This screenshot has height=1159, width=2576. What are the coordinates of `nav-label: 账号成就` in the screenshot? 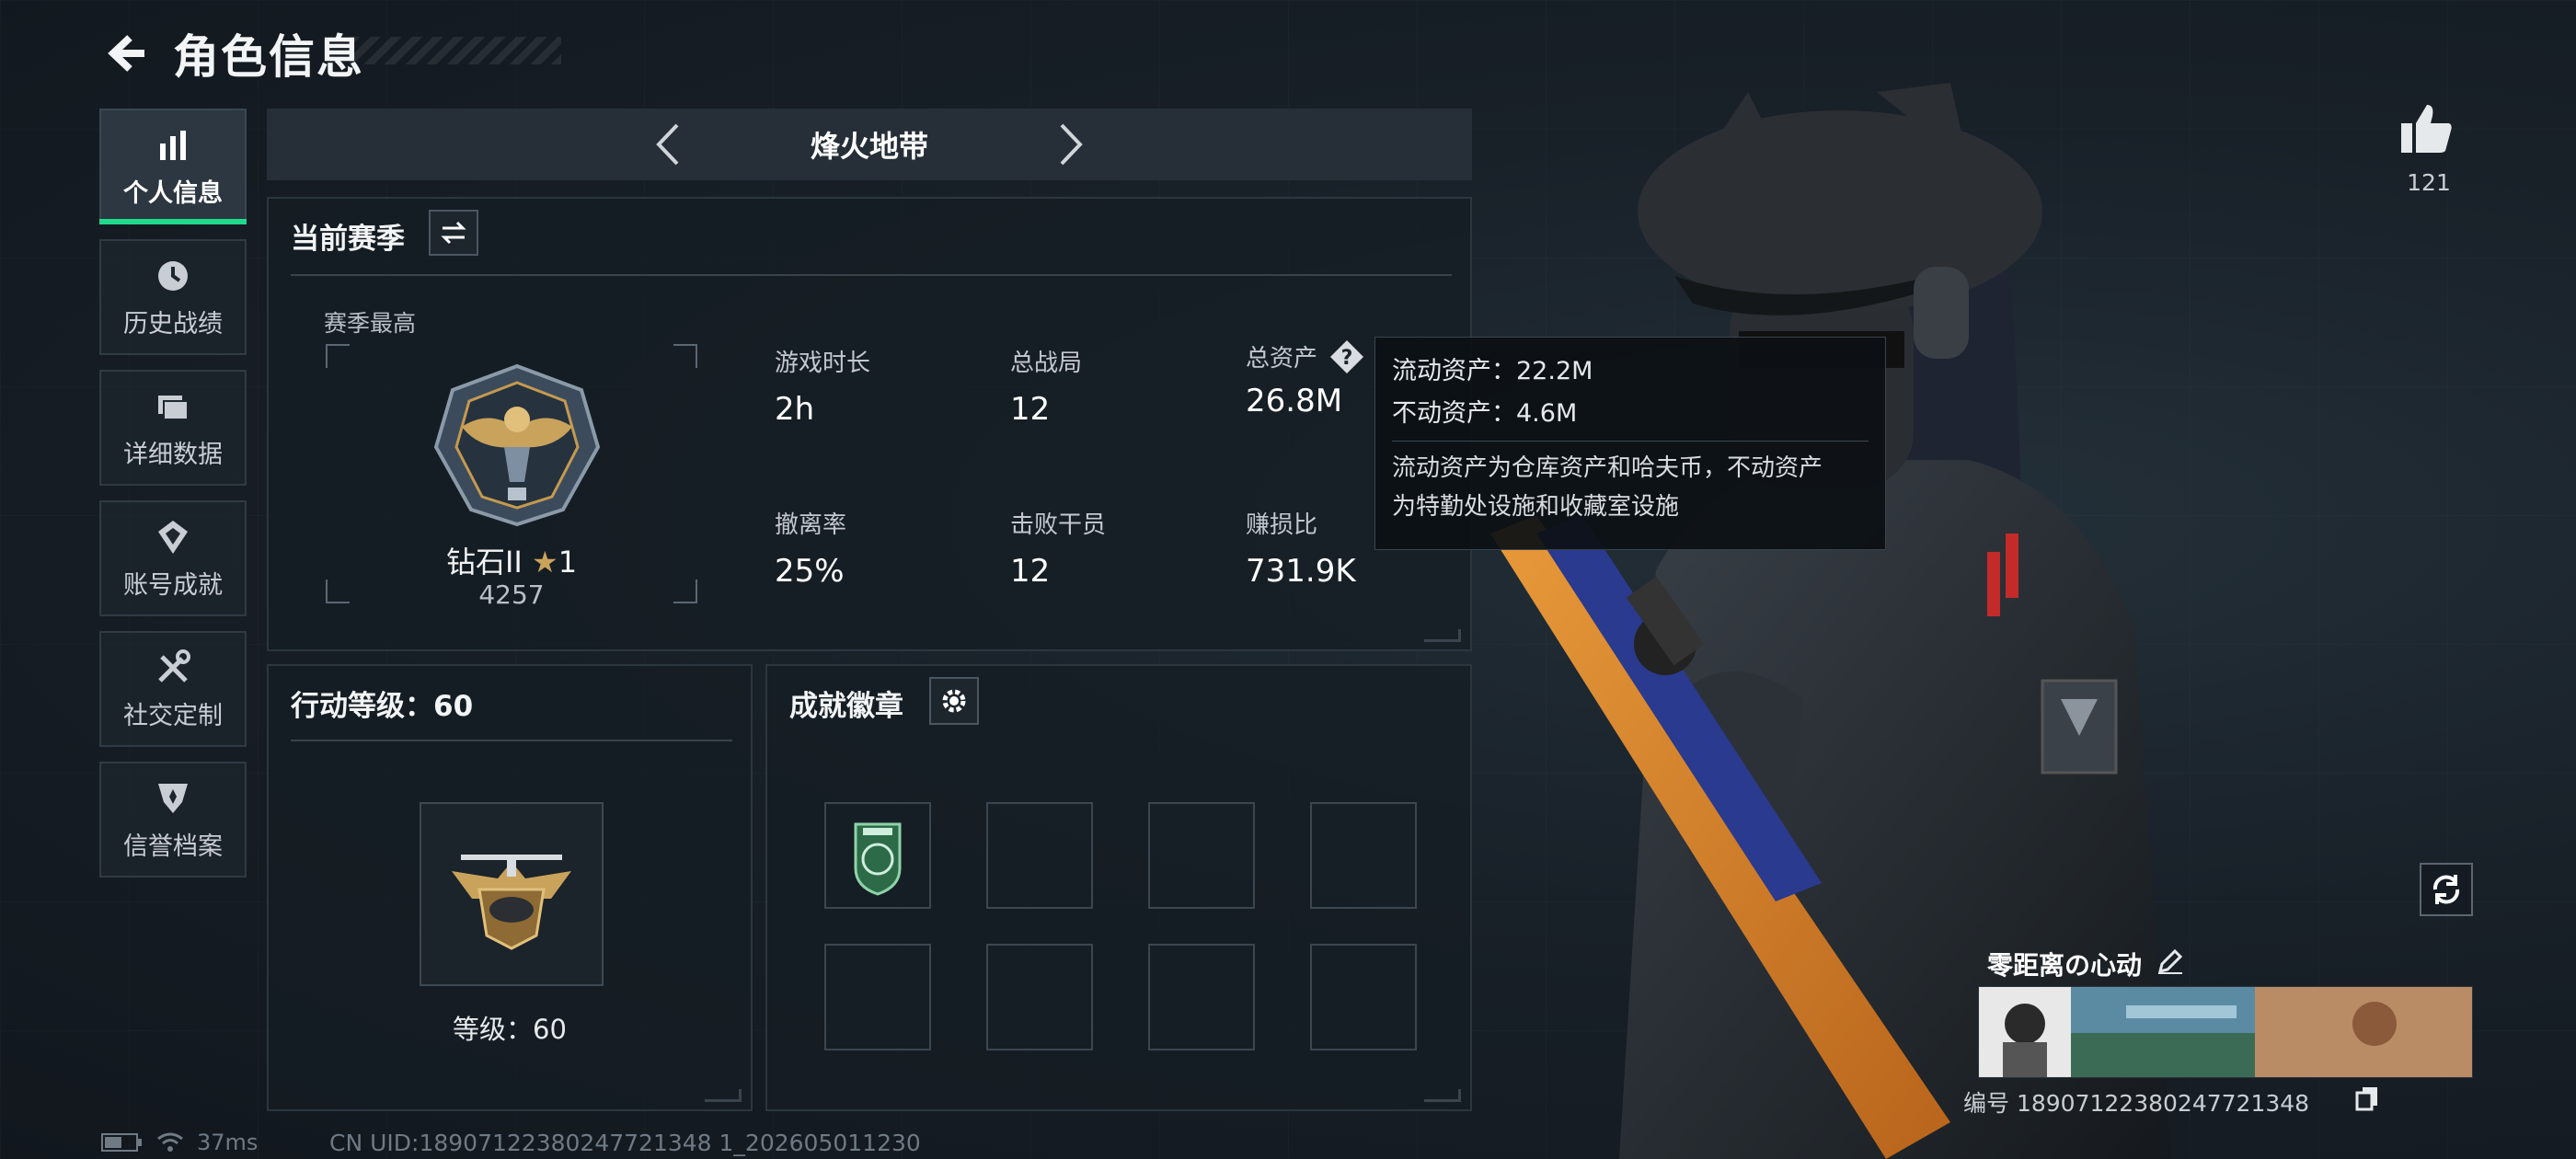 It's located at (173, 585).